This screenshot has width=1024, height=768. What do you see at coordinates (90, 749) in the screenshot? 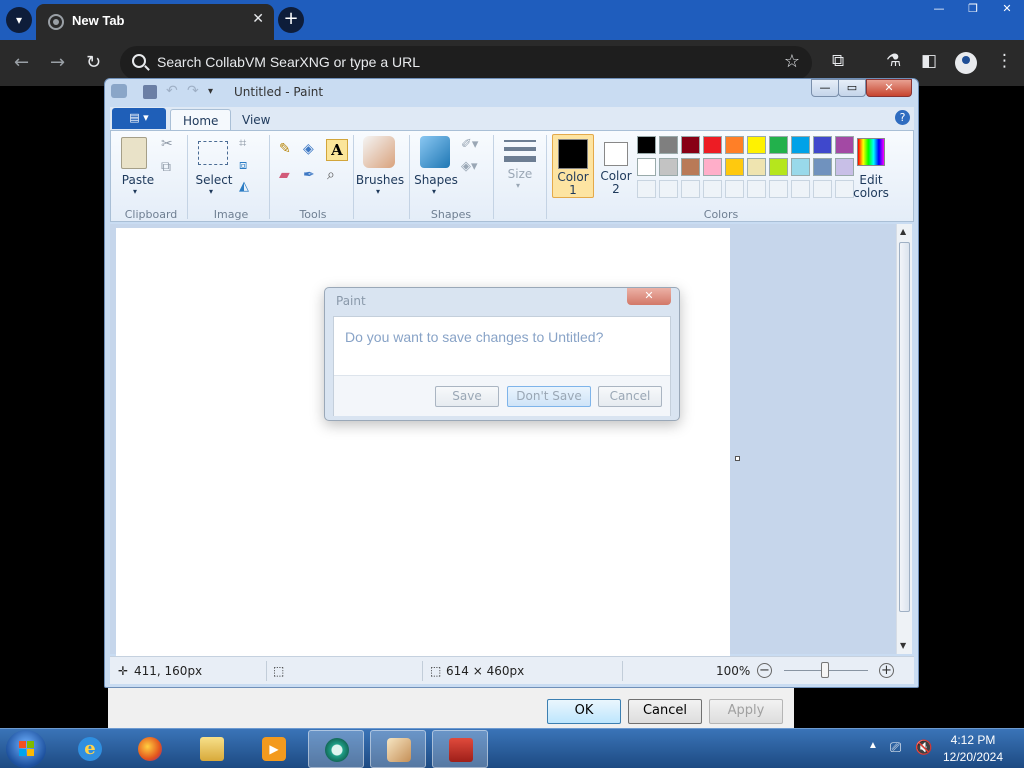
I see `taskbar-internet-explorer: e` at bounding box center [90, 749].